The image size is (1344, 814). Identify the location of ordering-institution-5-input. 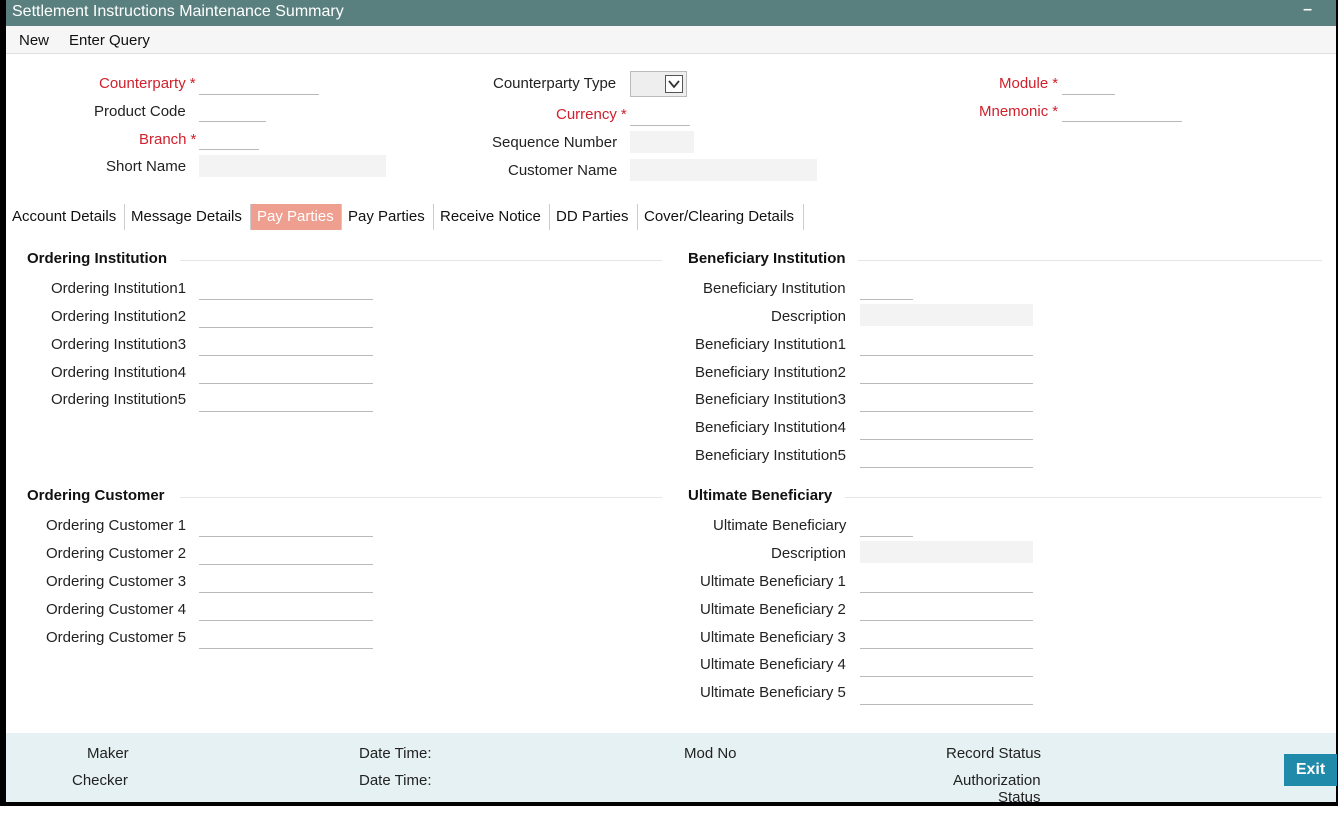
(286, 401).